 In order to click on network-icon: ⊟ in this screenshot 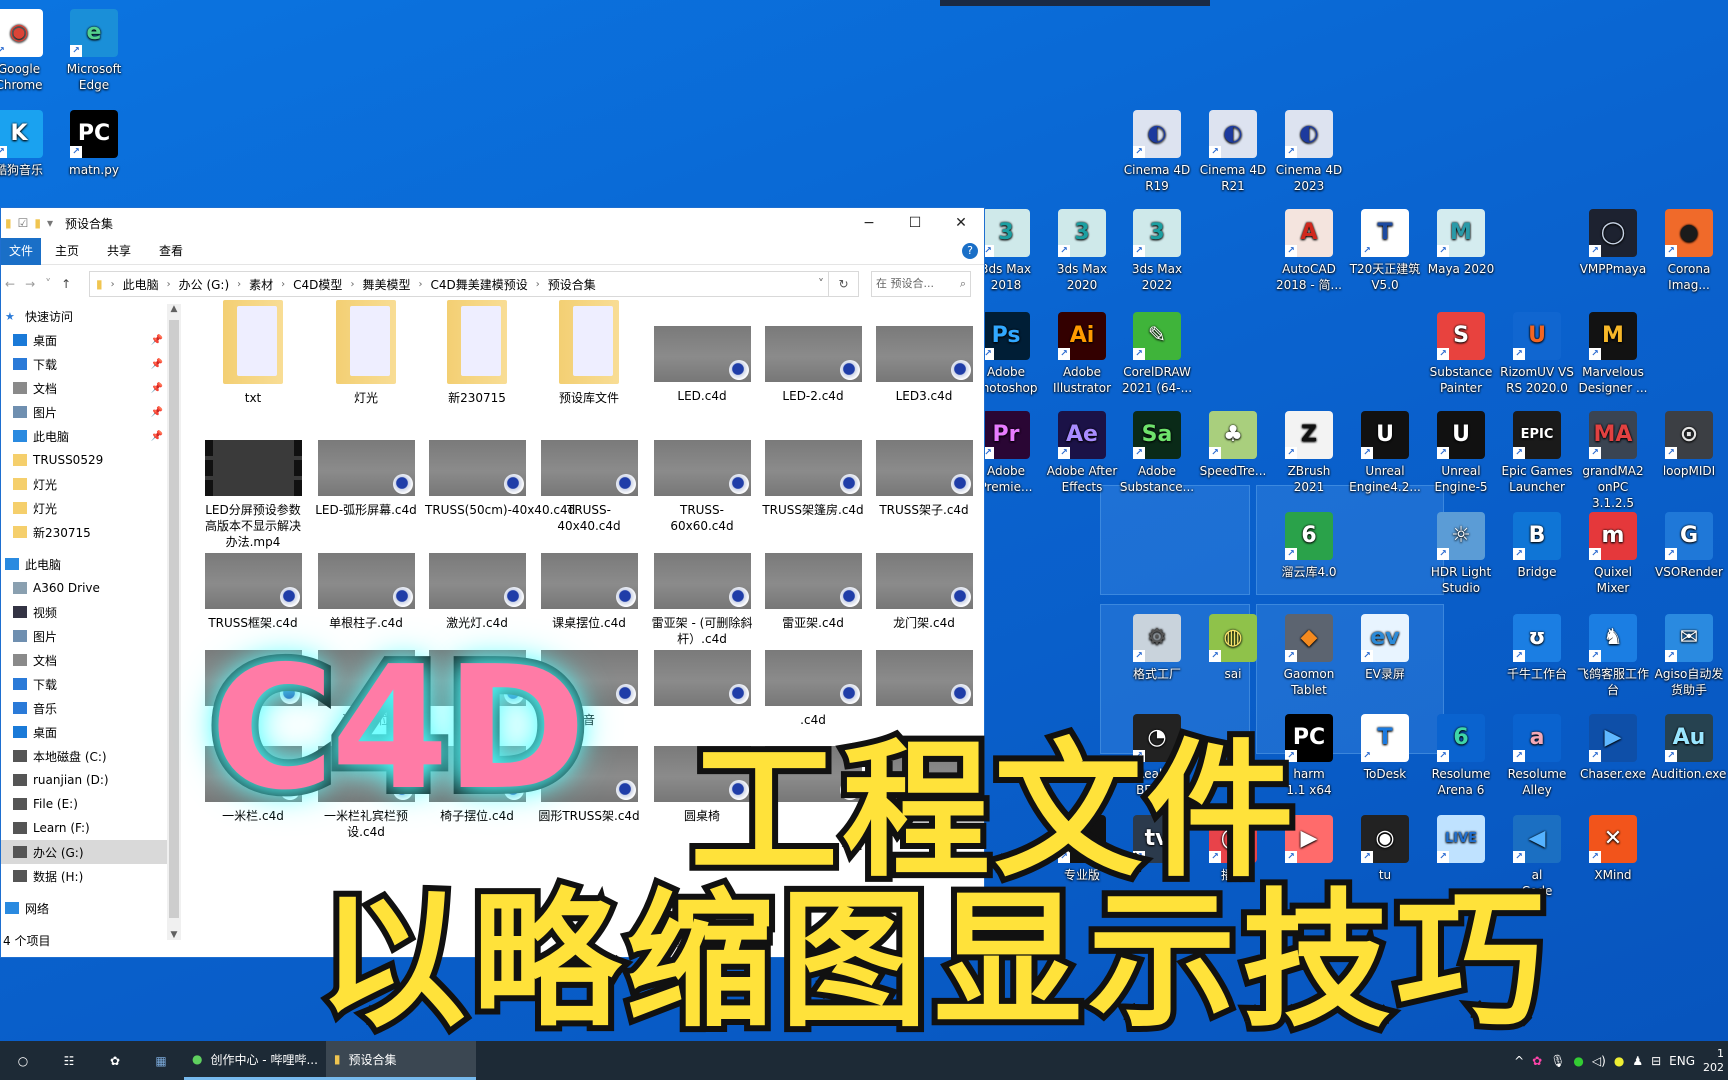, I will do `click(1656, 1061)`.